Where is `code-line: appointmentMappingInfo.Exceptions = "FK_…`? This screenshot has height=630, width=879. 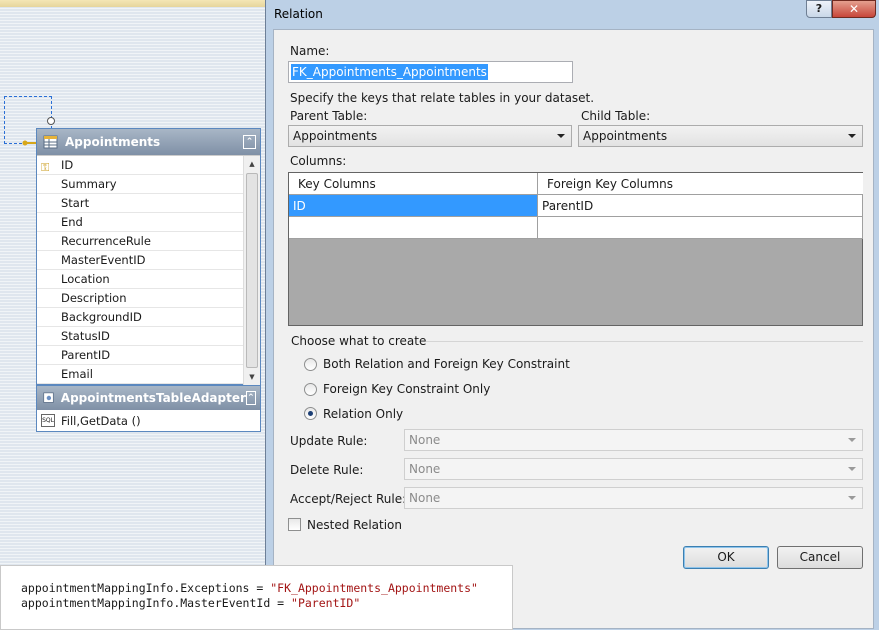
code-line: appointmentMappingInfo.Exceptions = "FK_… is located at coordinates (249, 588).